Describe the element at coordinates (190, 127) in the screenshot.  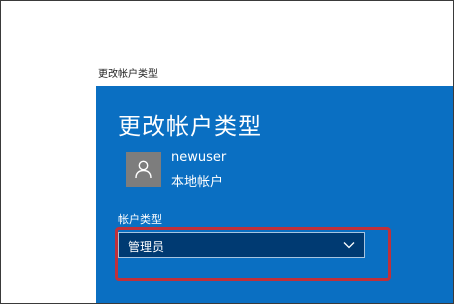
I see `dialog-heading: 更改帐户类型` at that location.